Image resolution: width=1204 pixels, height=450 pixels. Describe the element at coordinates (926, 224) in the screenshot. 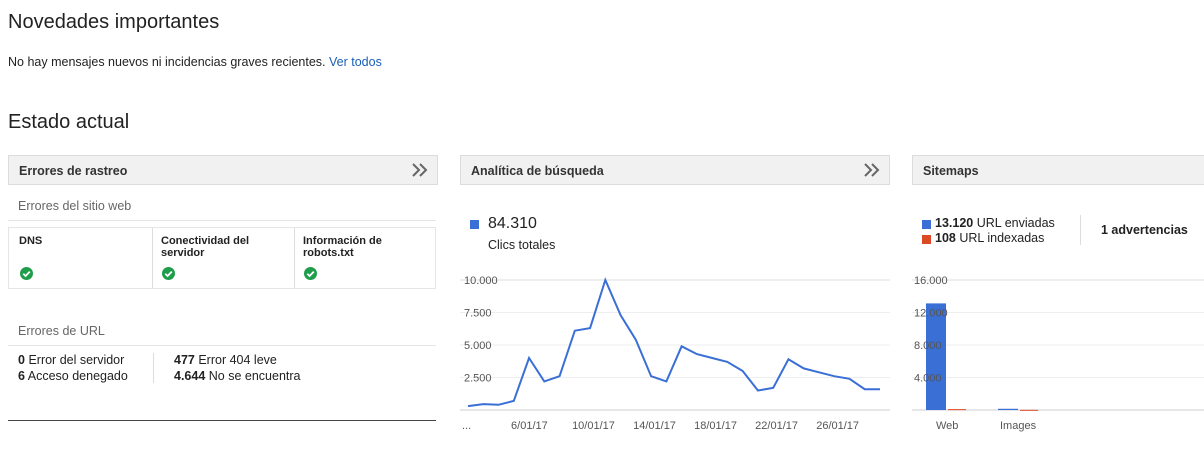

I see `sent-legend-swatch` at that location.